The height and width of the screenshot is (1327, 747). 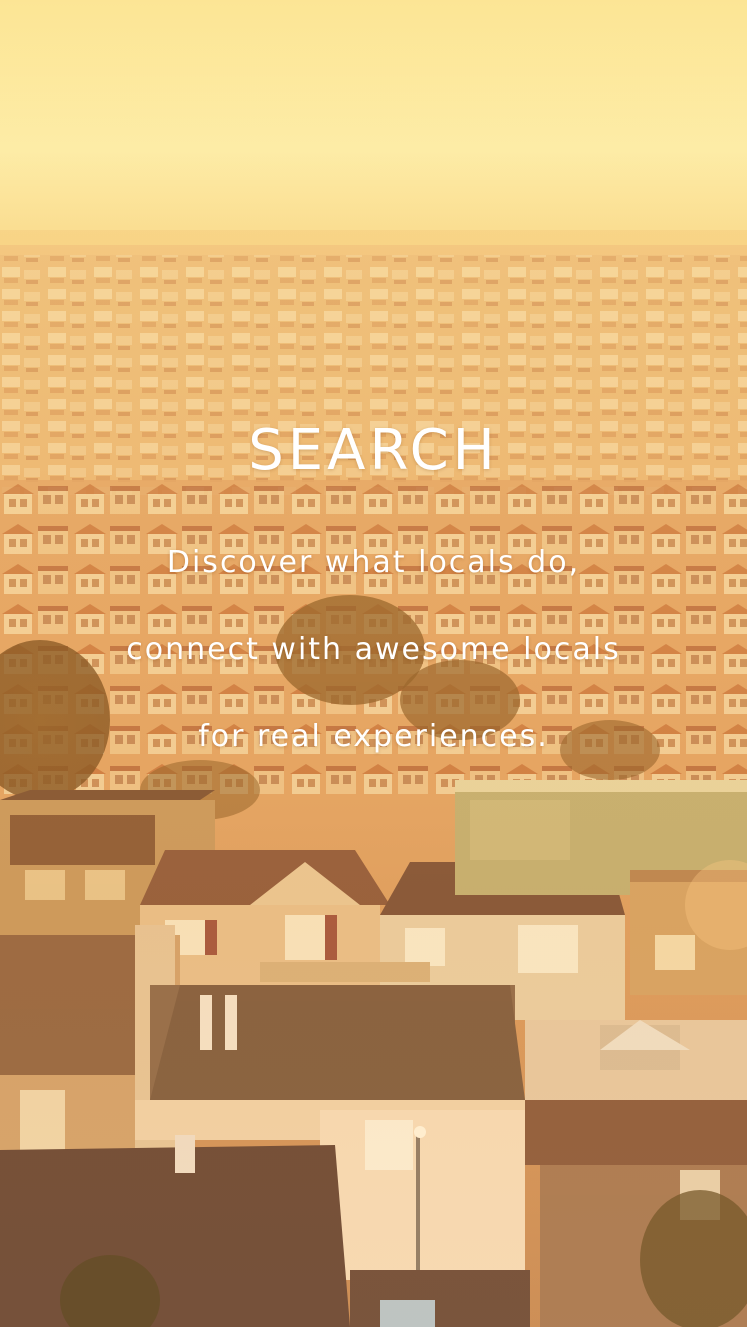 What do you see at coordinates (373, 450) in the screenshot?
I see `screen-title: SEARCH` at bounding box center [373, 450].